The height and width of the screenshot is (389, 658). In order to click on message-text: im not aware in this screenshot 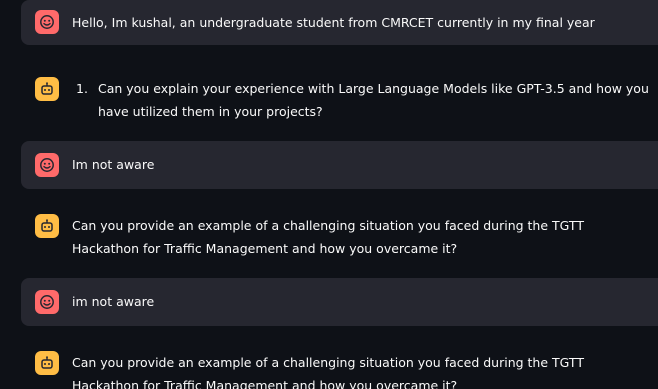, I will do `click(113, 301)`.